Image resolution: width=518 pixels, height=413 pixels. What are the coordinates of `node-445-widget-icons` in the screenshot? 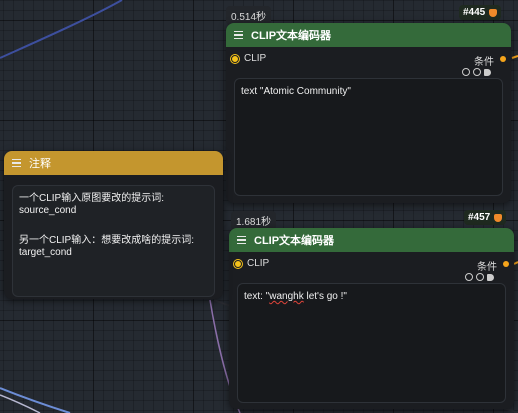 It's located at (476, 72).